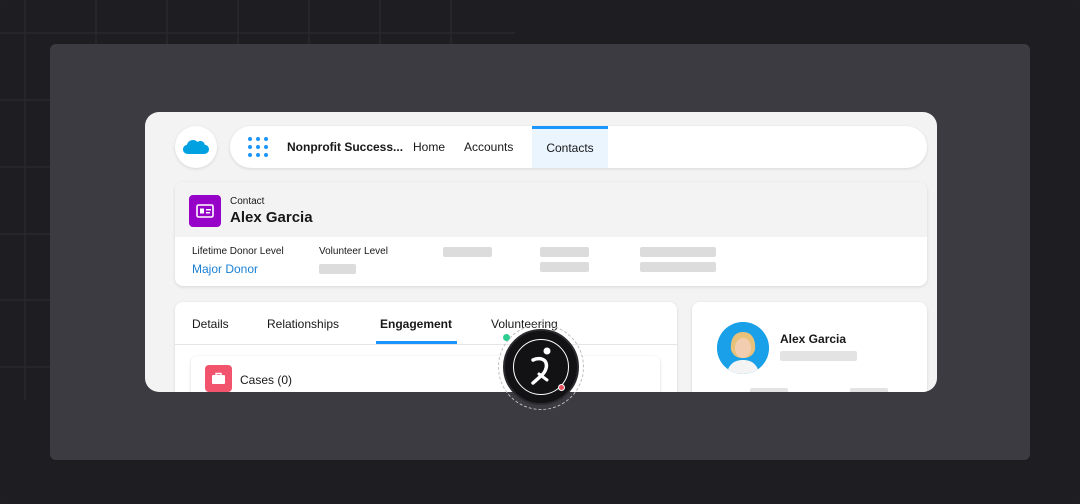 Image resolution: width=1080 pixels, height=504 pixels. What do you see at coordinates (218, 378) in the screenshot?
I see `briefcase-icon` at bounding box center [218, 378].